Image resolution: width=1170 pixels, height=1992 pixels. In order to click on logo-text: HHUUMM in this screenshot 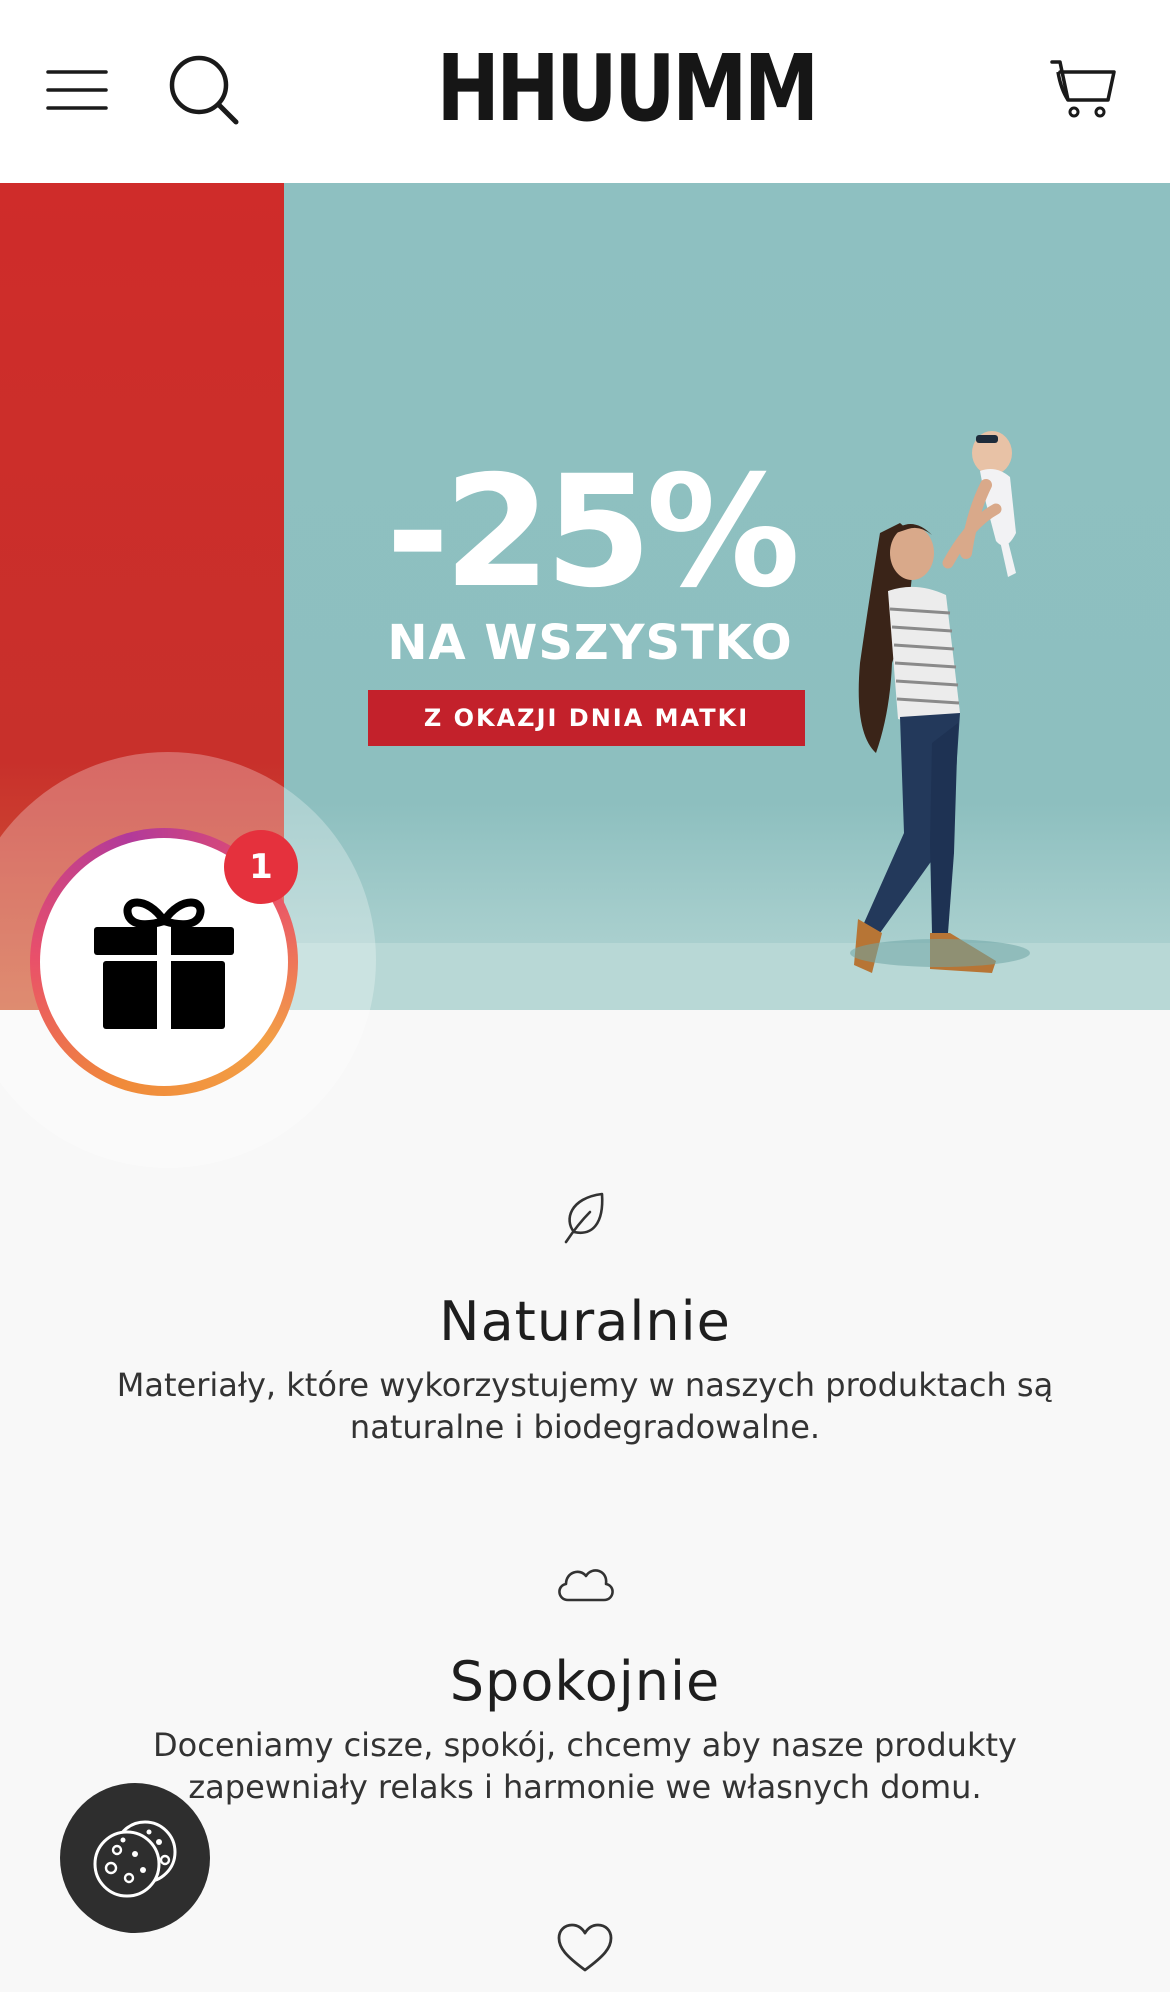, I will do `click(628, 88)`.